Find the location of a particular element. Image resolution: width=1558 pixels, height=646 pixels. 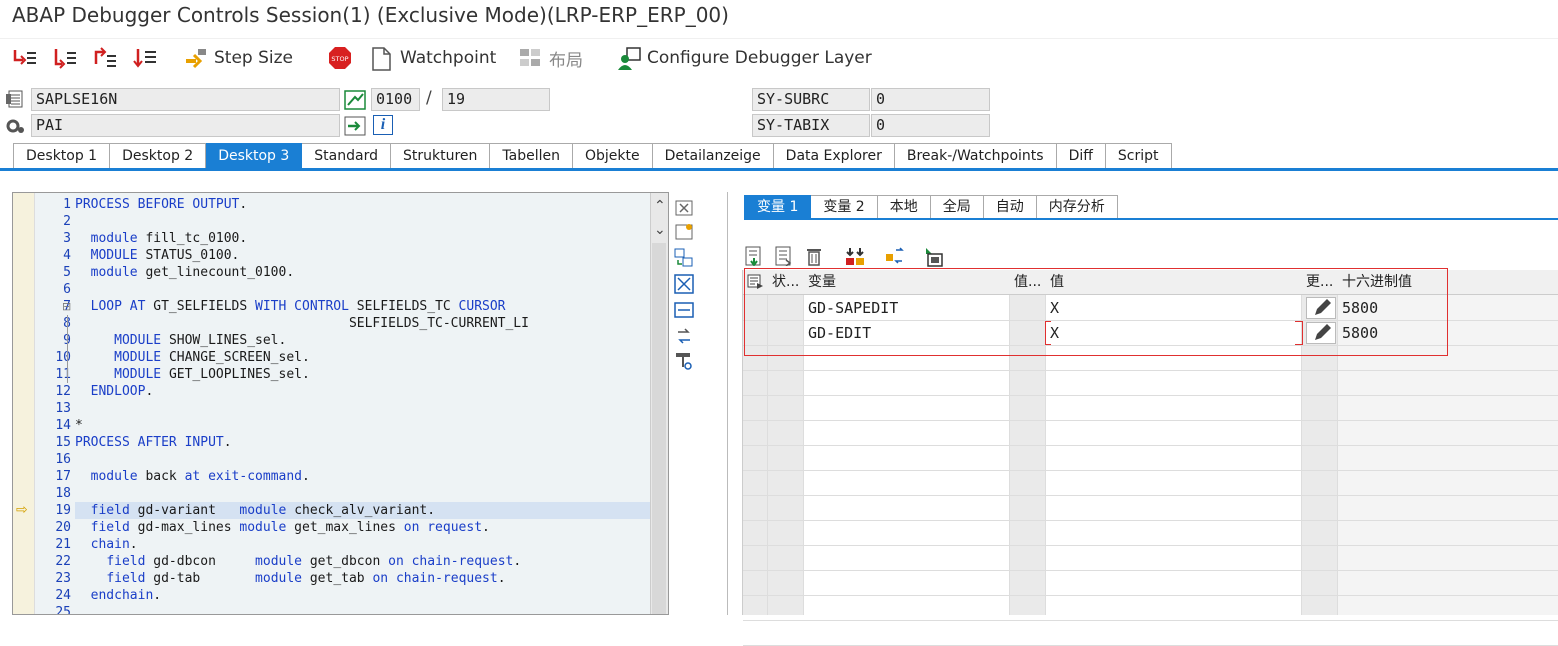

tab-script: Script is located at coordinates (1138, 156).